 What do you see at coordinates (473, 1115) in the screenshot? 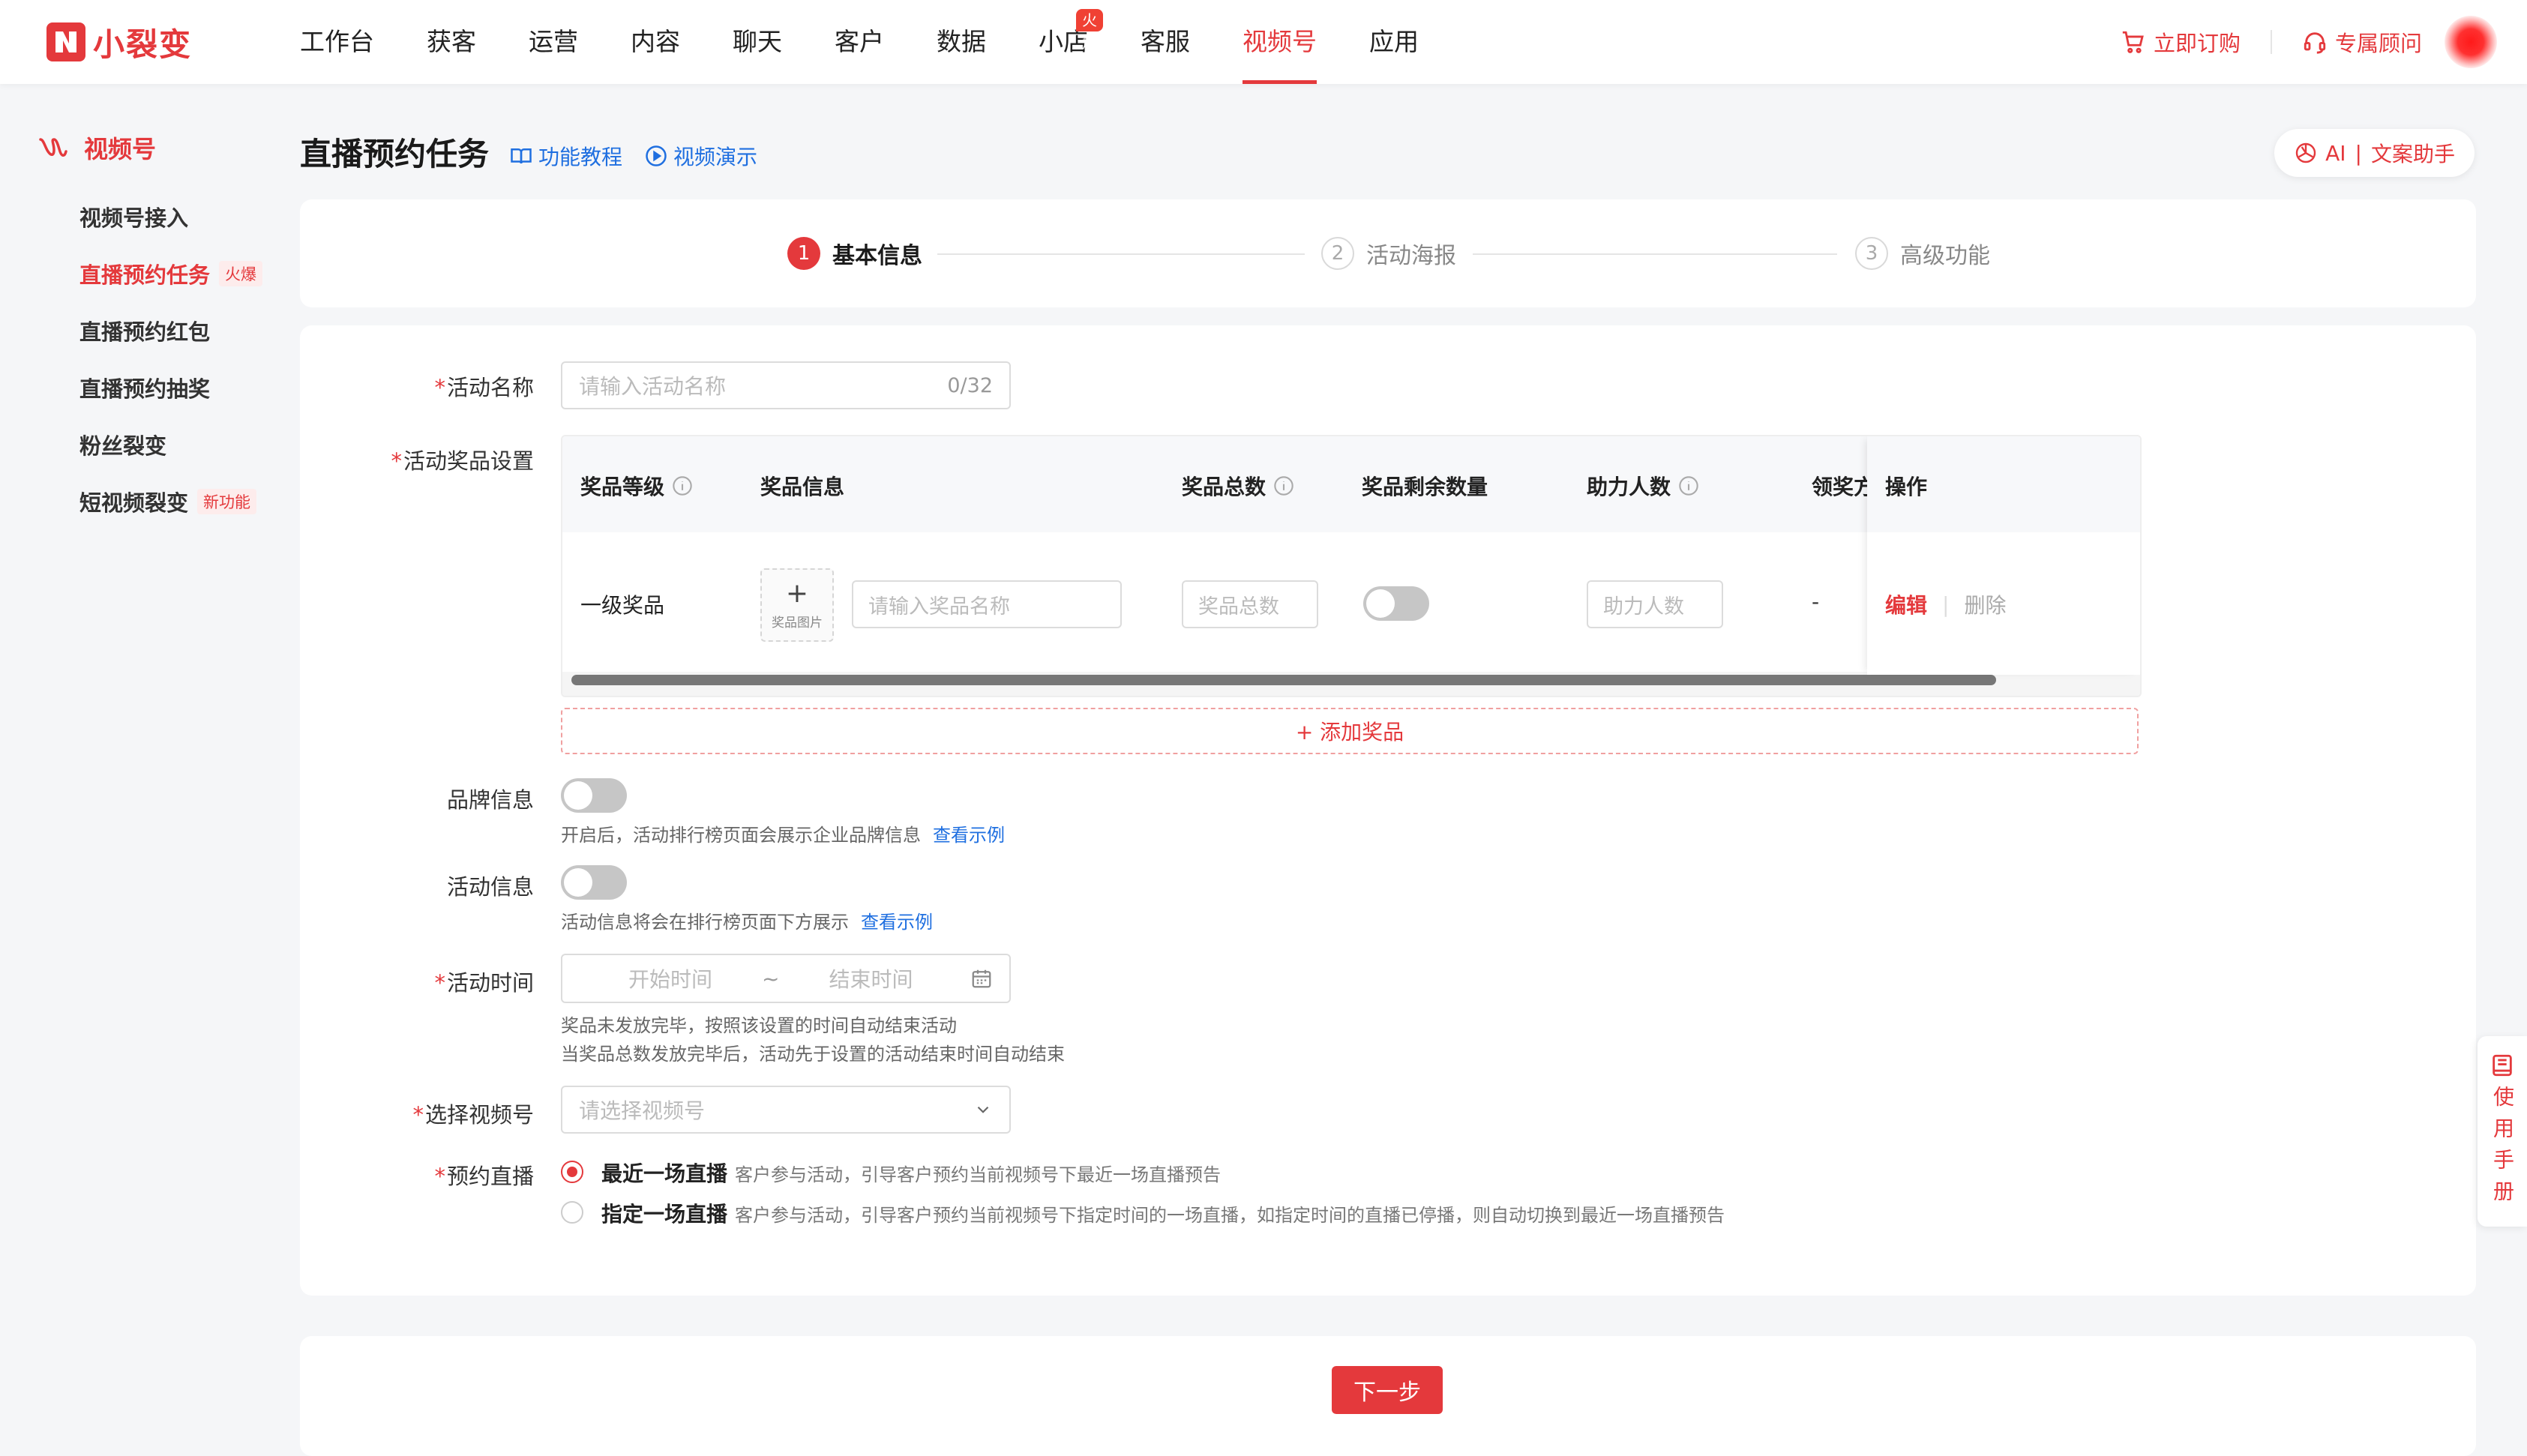
I see `select-channel-label: *选择视频号` at bounding box center [473, 1115].